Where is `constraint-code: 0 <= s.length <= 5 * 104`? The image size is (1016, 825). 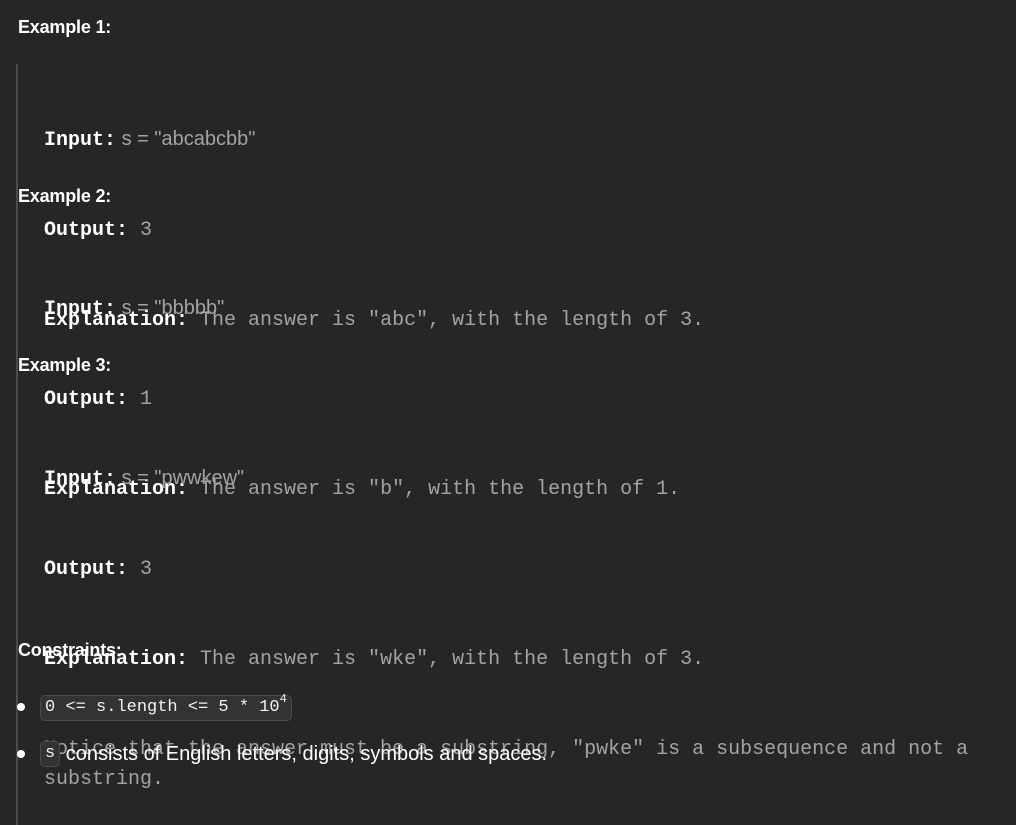
constraint-code: 0 <= s.length <= 5 * 104 is located at coordinates (166, 706).